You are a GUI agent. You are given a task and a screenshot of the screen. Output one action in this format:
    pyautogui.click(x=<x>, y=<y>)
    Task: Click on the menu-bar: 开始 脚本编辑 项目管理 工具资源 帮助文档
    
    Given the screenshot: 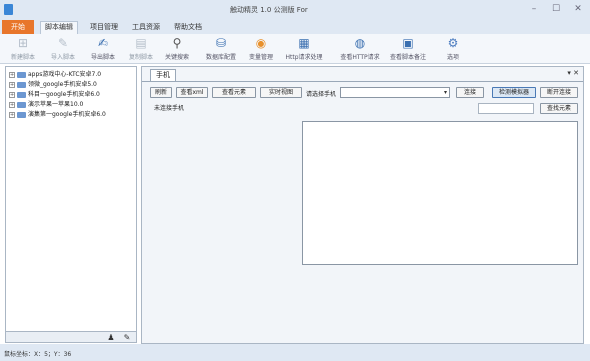 What is the action you would take?
    pyautogui.click(x=295, y=27)
    